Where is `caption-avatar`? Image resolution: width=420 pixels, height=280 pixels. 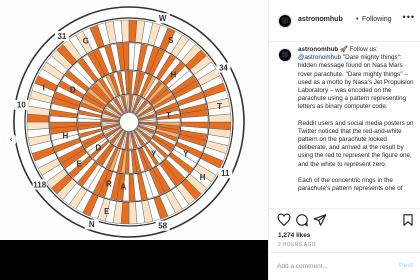
caption-avatar is located at coordinates (285, 55).